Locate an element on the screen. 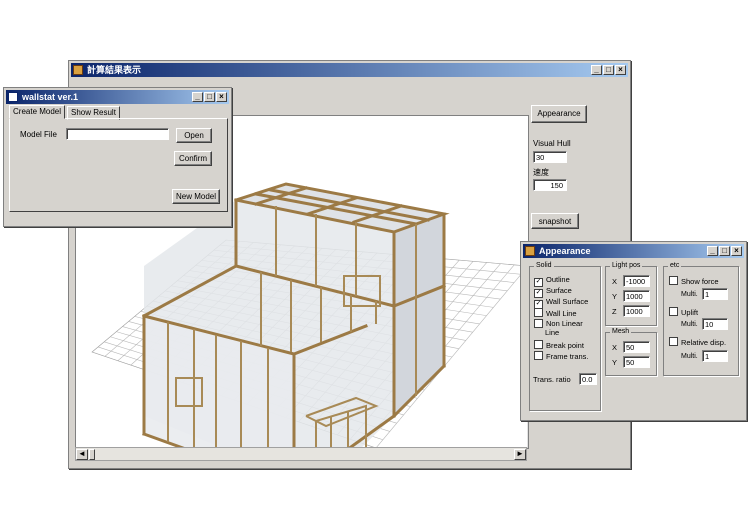 This screenshot has width=750, height=530. confirm-button: Confirm is located at coordinates (193, 158).